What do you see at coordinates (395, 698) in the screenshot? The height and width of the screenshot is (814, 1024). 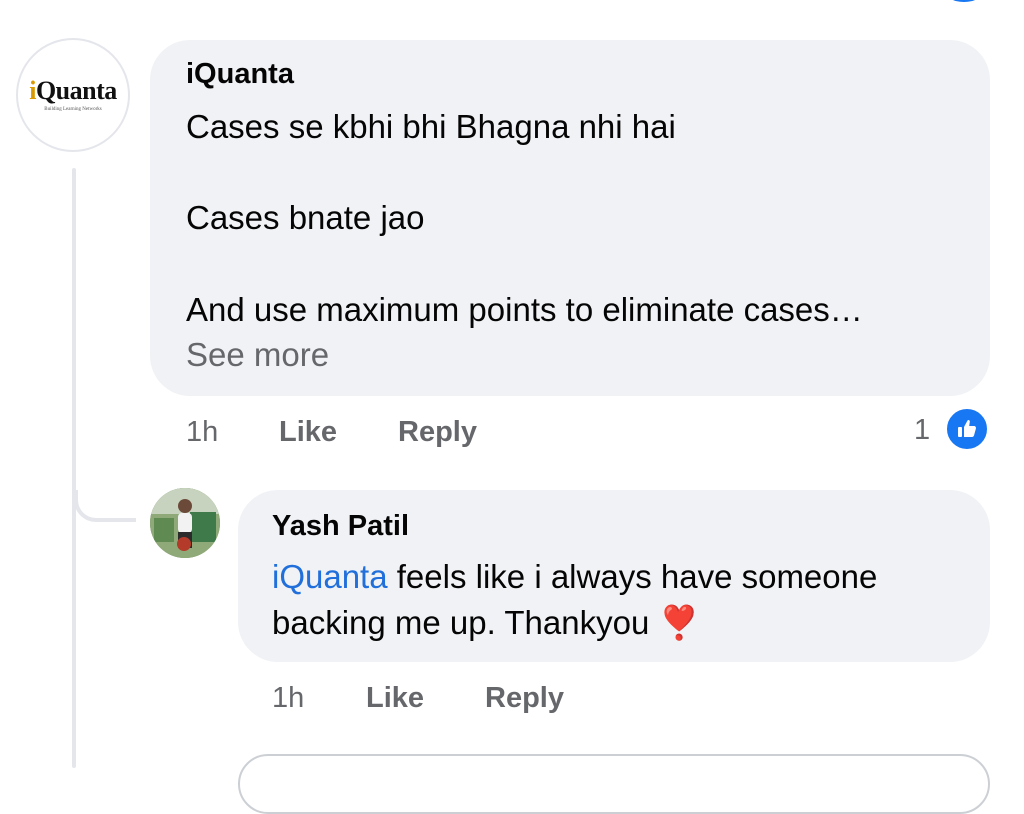 I see `reply-like-button: Like` at bounding box center [395, 698].